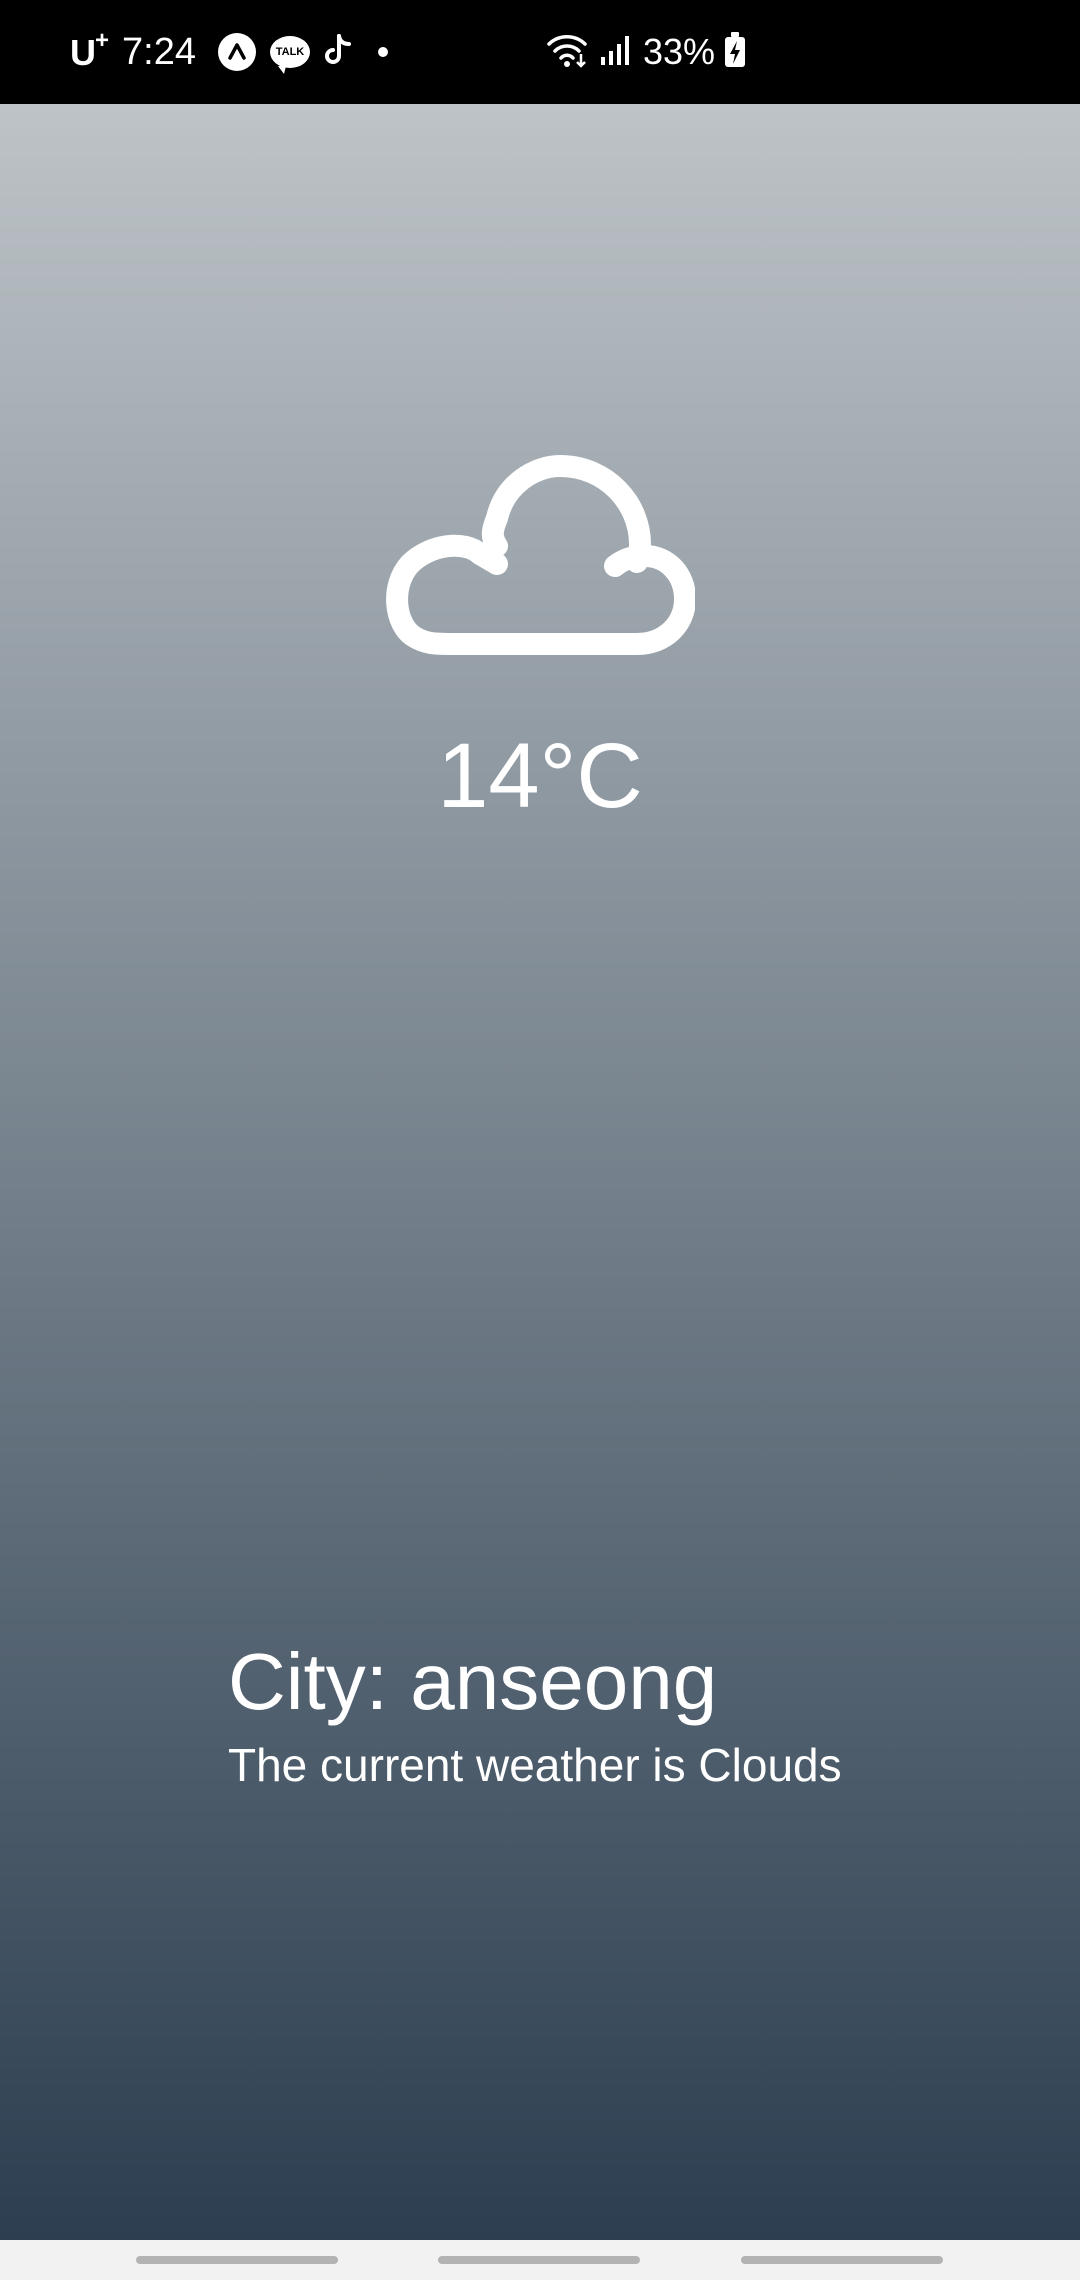  What do you see at coordinates (567, 52) in the screenshot?
I see `wifi-icon` at bounding box center [567, 52].